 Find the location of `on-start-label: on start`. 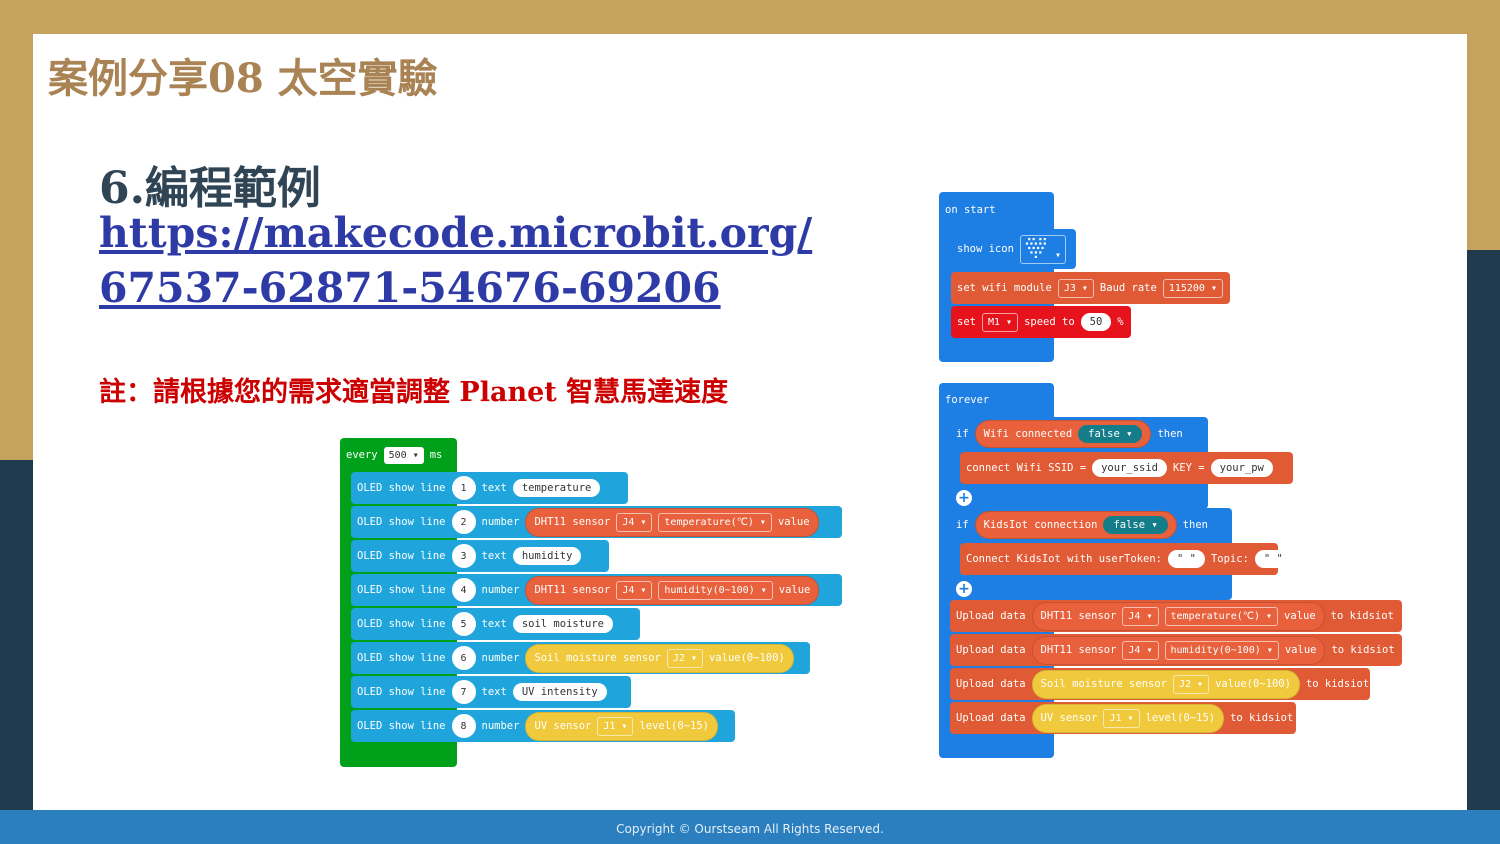

on-start-label: on start is located at coordinates (970, 210).